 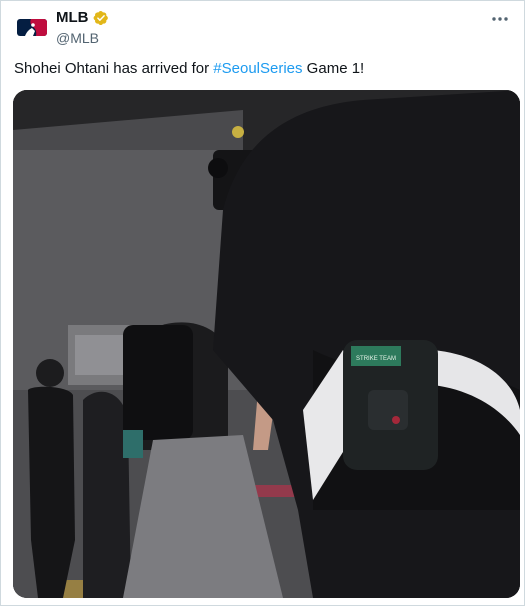 I want to click on more-horizontal-icon, so click(x=500, y=19).